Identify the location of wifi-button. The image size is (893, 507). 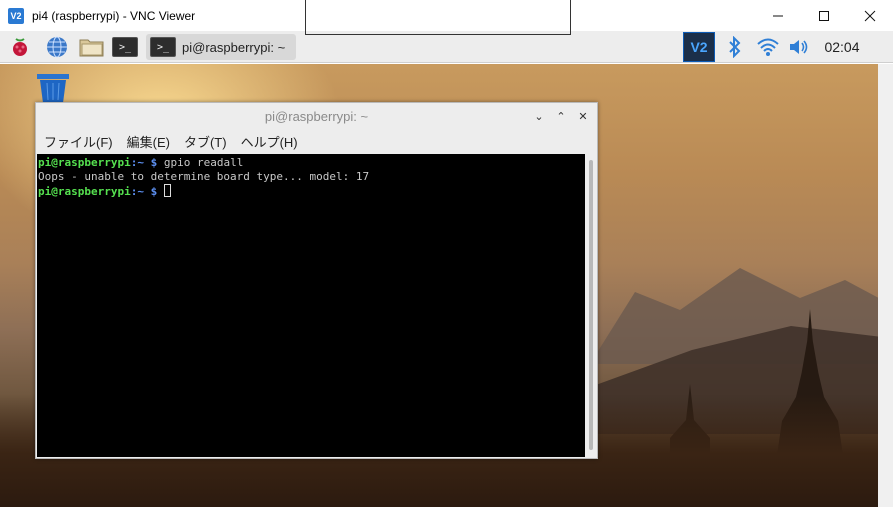
(768, 47).